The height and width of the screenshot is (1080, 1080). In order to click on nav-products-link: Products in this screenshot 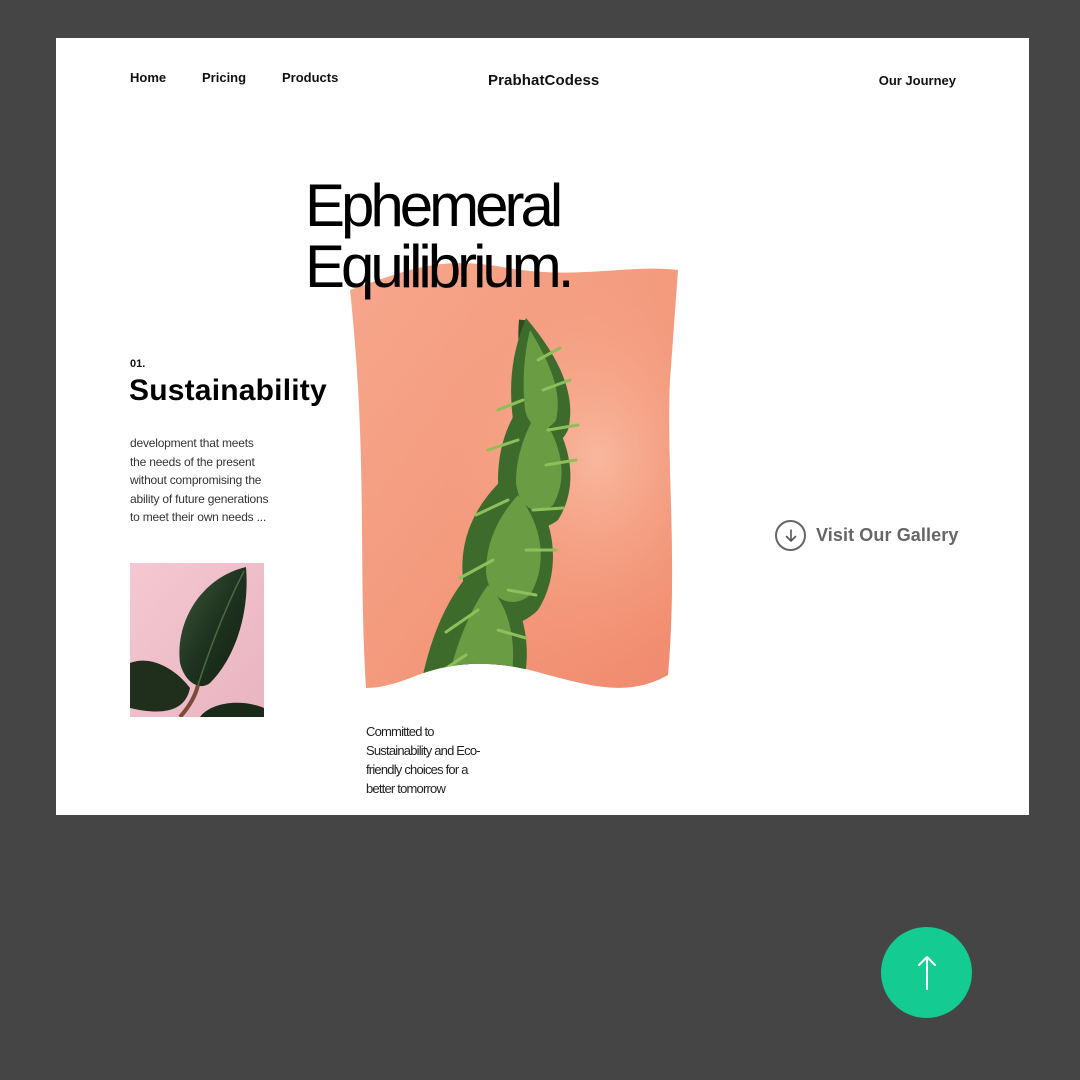, I will do `click(310, 77)`.